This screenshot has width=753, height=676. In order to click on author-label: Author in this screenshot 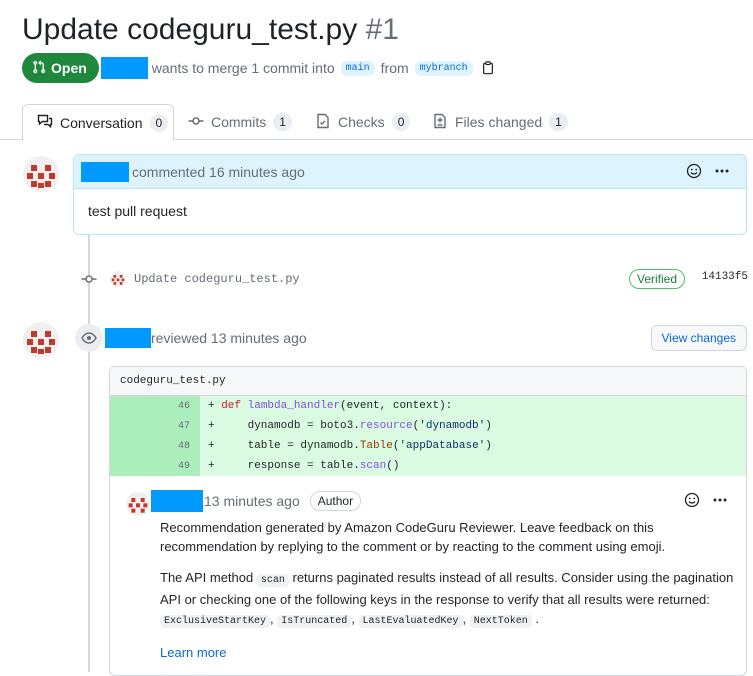, I will do `click(335, 501)`.